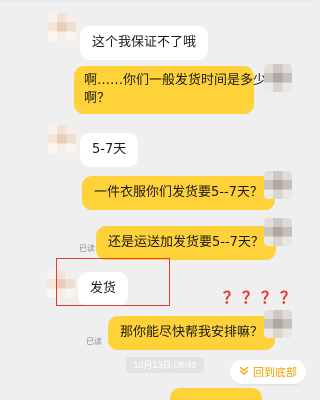  Describe the element at coordinates (170, 90) in the screenshot. I see `message-bubble-outgoing: 啊……你们一般发货时间是多少 啊？` at that location.